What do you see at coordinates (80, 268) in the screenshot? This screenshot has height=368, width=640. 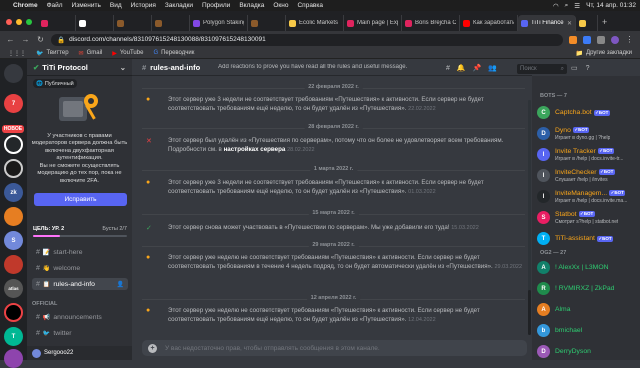 I see `channel-welcome: # 👋 welcome` at bounding box center [80, 268].